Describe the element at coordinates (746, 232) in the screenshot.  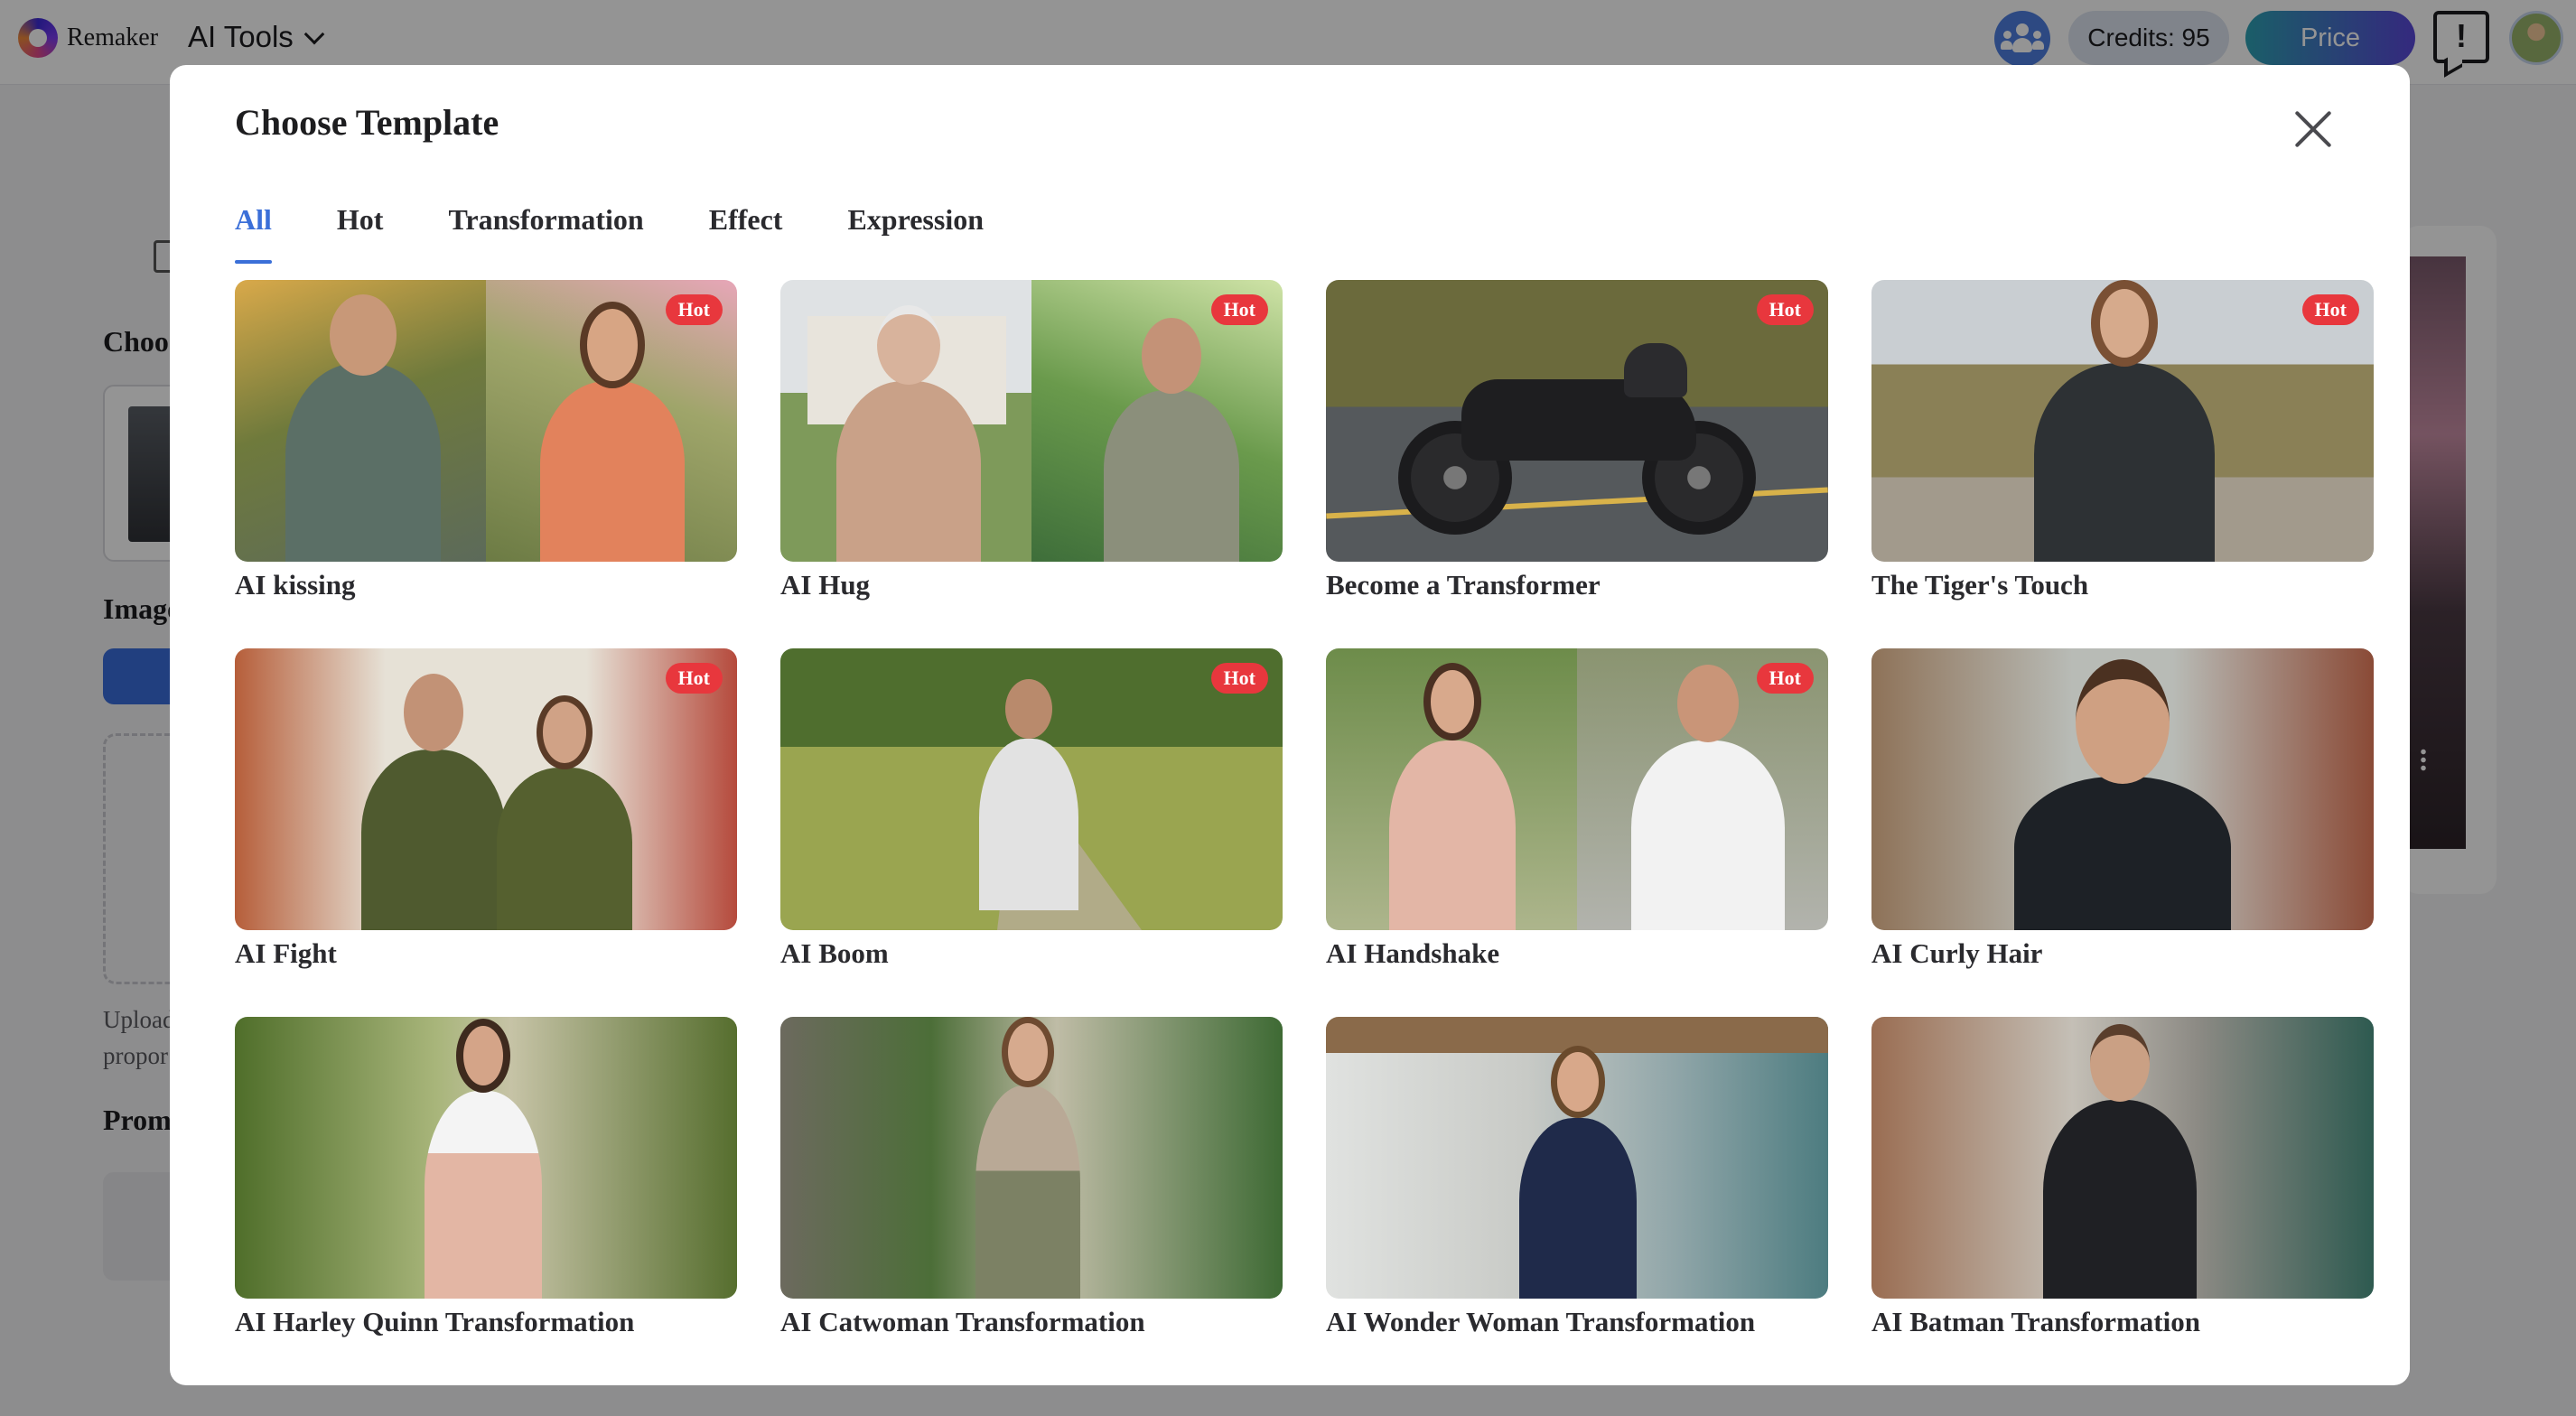
I see `tab-effect: Effect` at that location.